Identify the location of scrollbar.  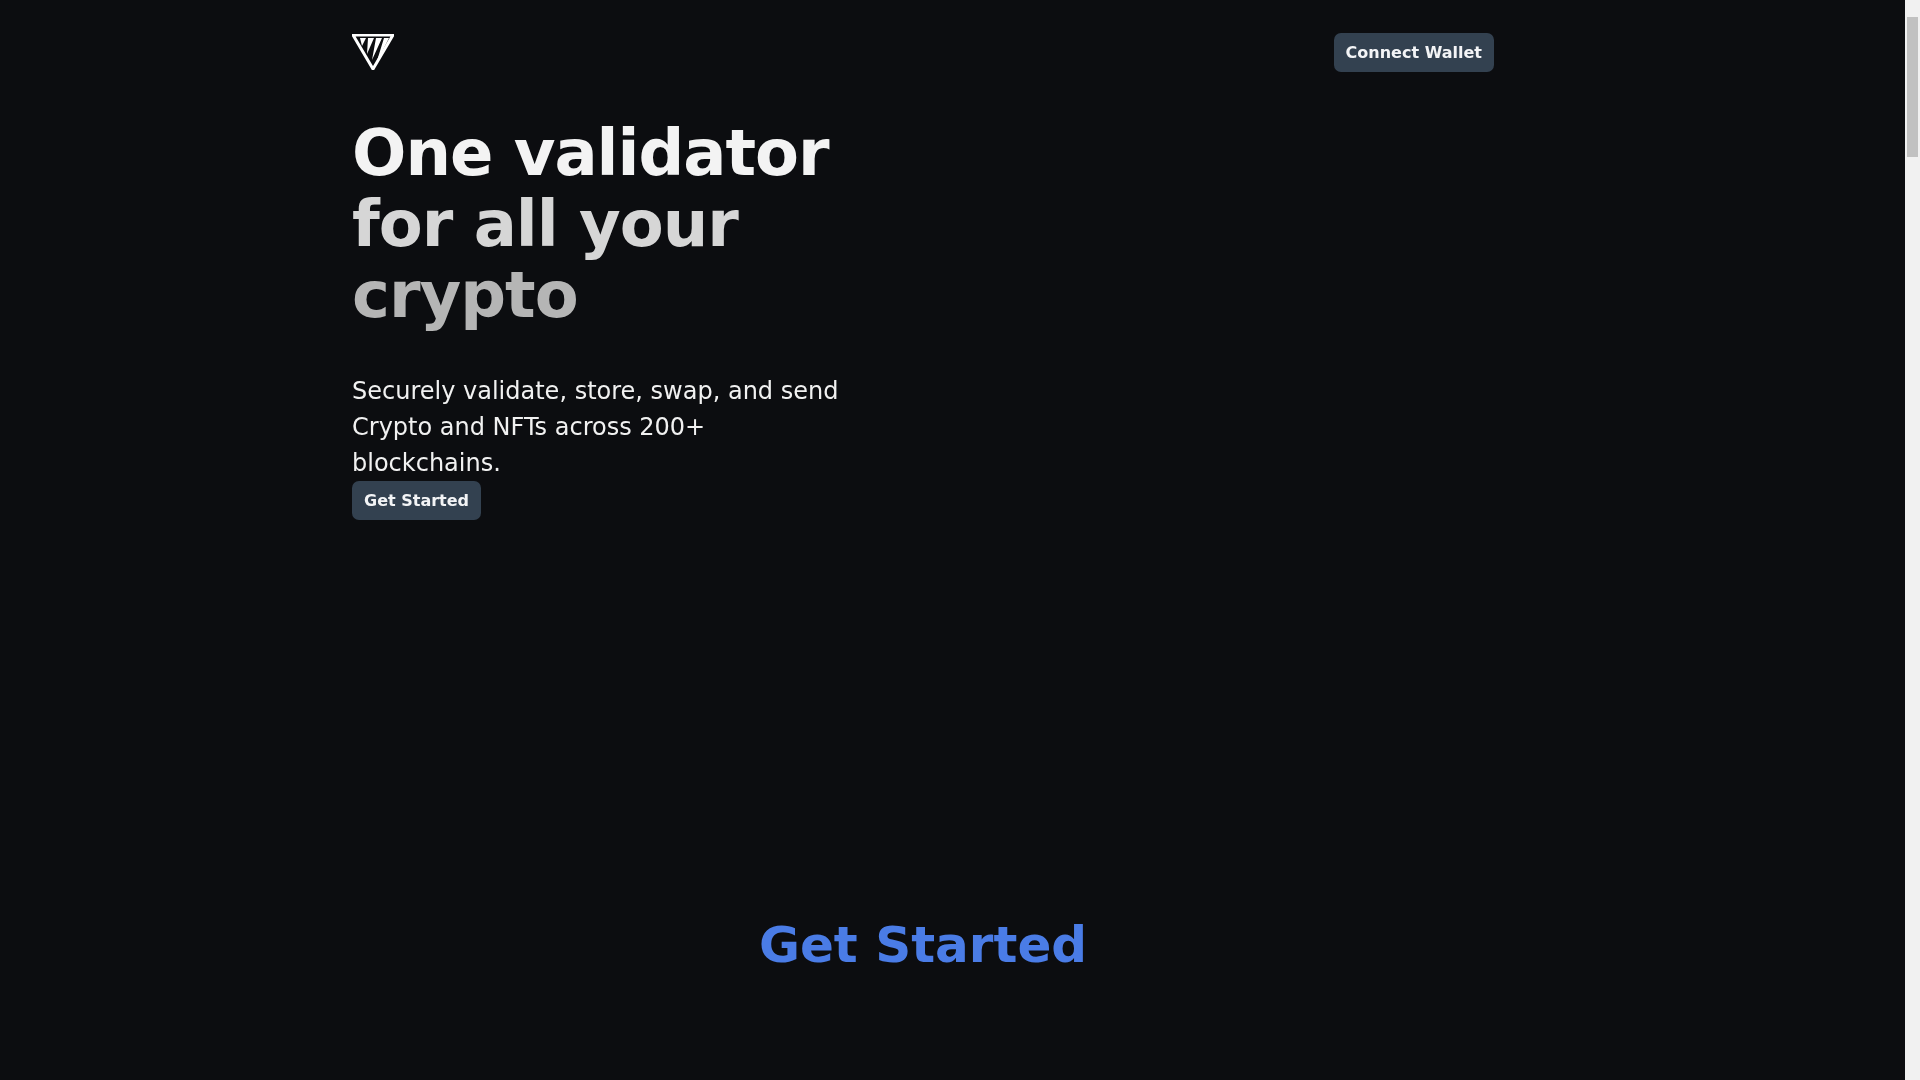
(1912, 540).